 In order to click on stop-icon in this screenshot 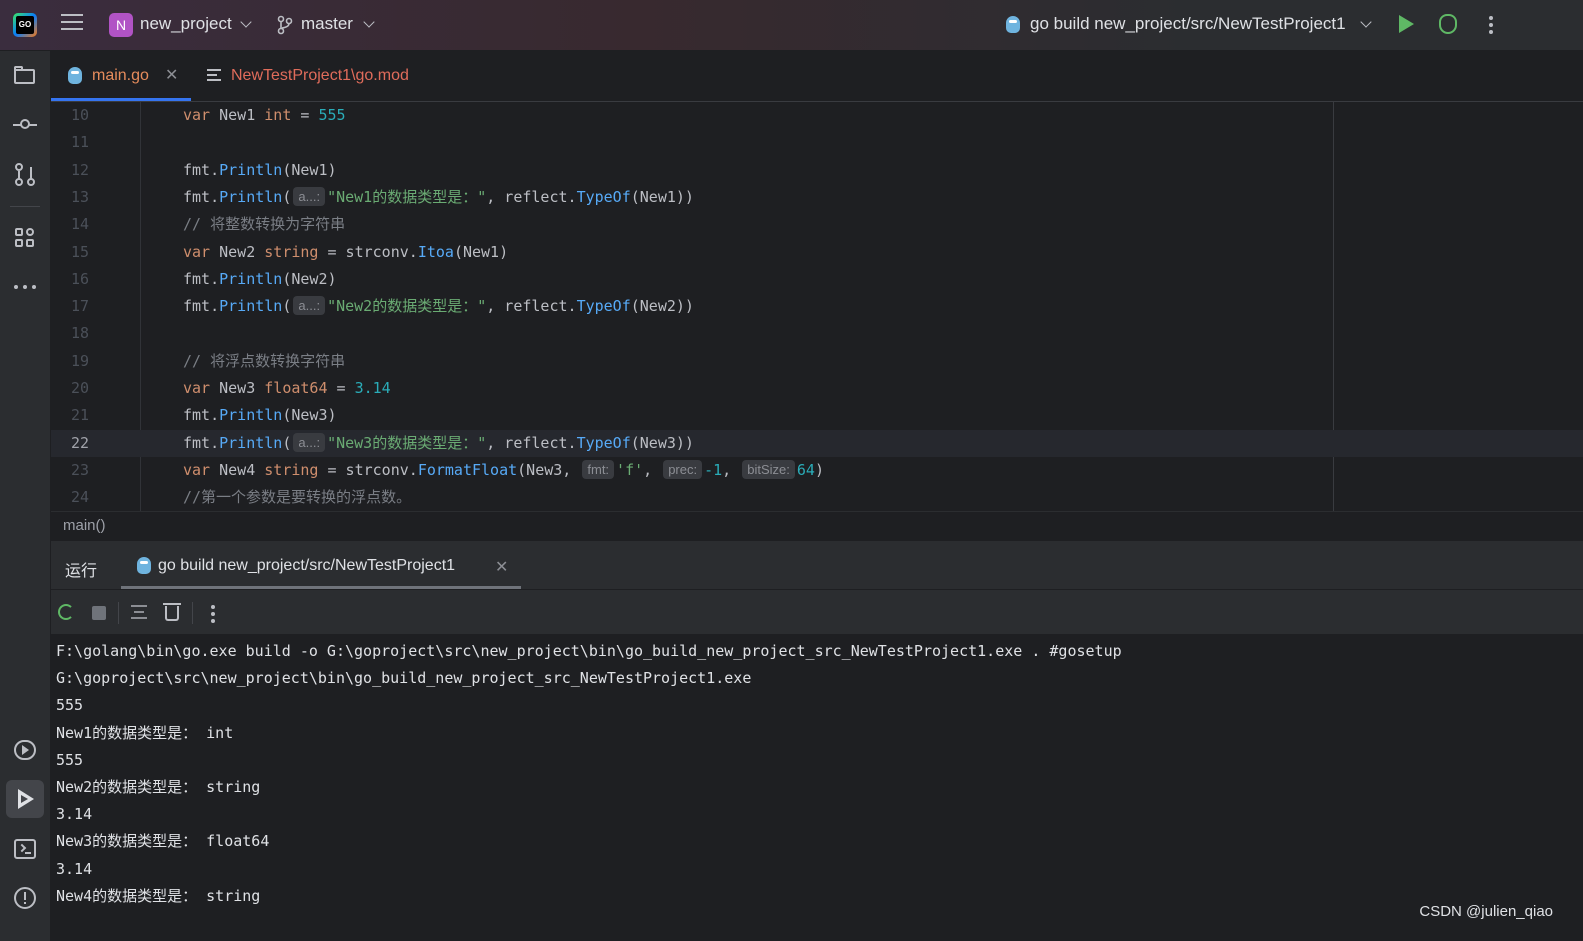, I will do `click(99, 613)`.